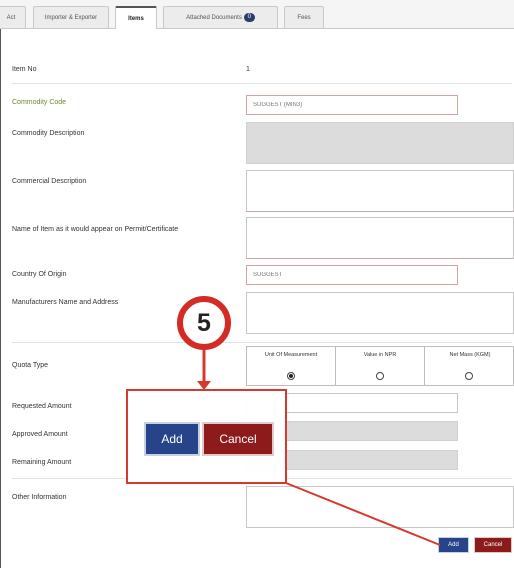  I want to click on quota-type-label: Quota Type, so click(30, 365).